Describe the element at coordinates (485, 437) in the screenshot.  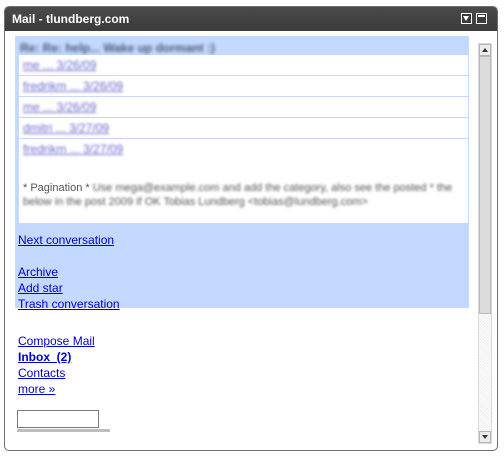
I see `scroll-down-icon` at that location.